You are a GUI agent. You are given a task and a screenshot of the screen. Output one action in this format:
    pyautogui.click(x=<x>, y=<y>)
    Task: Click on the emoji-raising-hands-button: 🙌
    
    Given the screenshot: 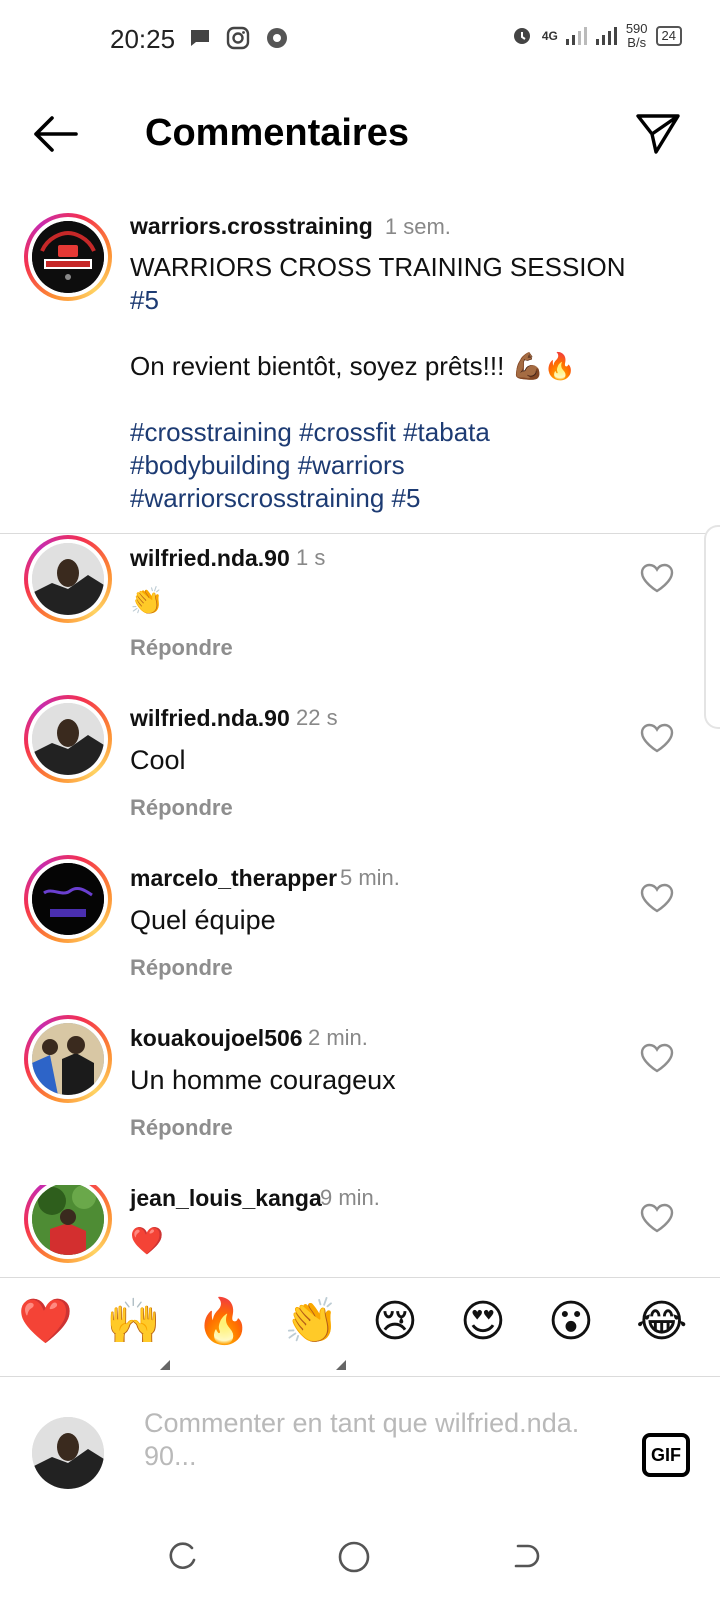 What is the action you would take?
    pyautogui.click(x=133, y=1322)
    